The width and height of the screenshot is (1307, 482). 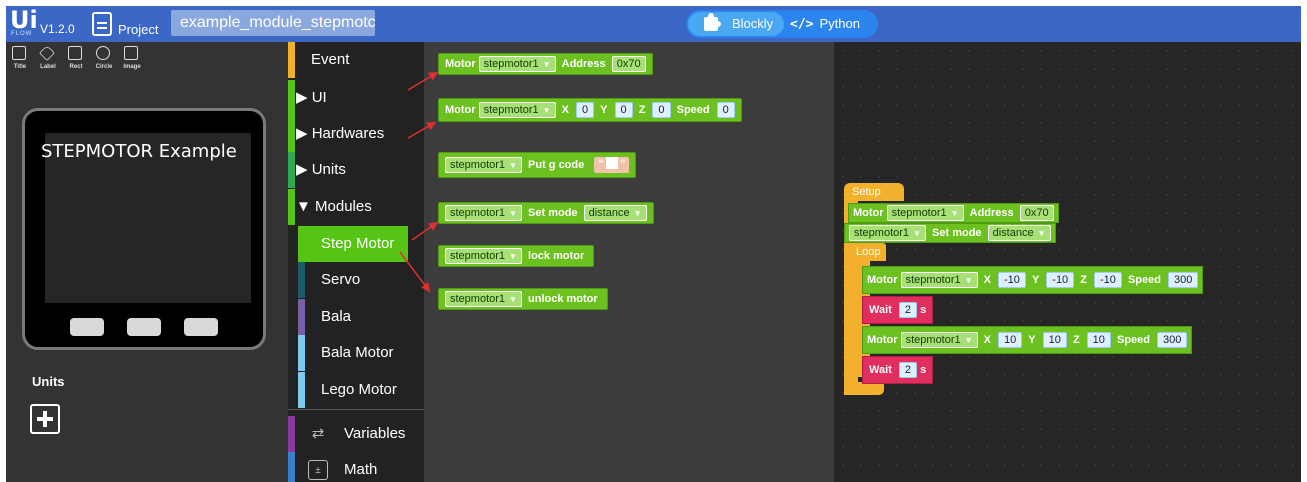 I want to click on ws-motor-xyz-2: Motor stepmotor1 ▼ X 10 Y 10 Z 10 Speed 300, so click(x=1027, y=340).